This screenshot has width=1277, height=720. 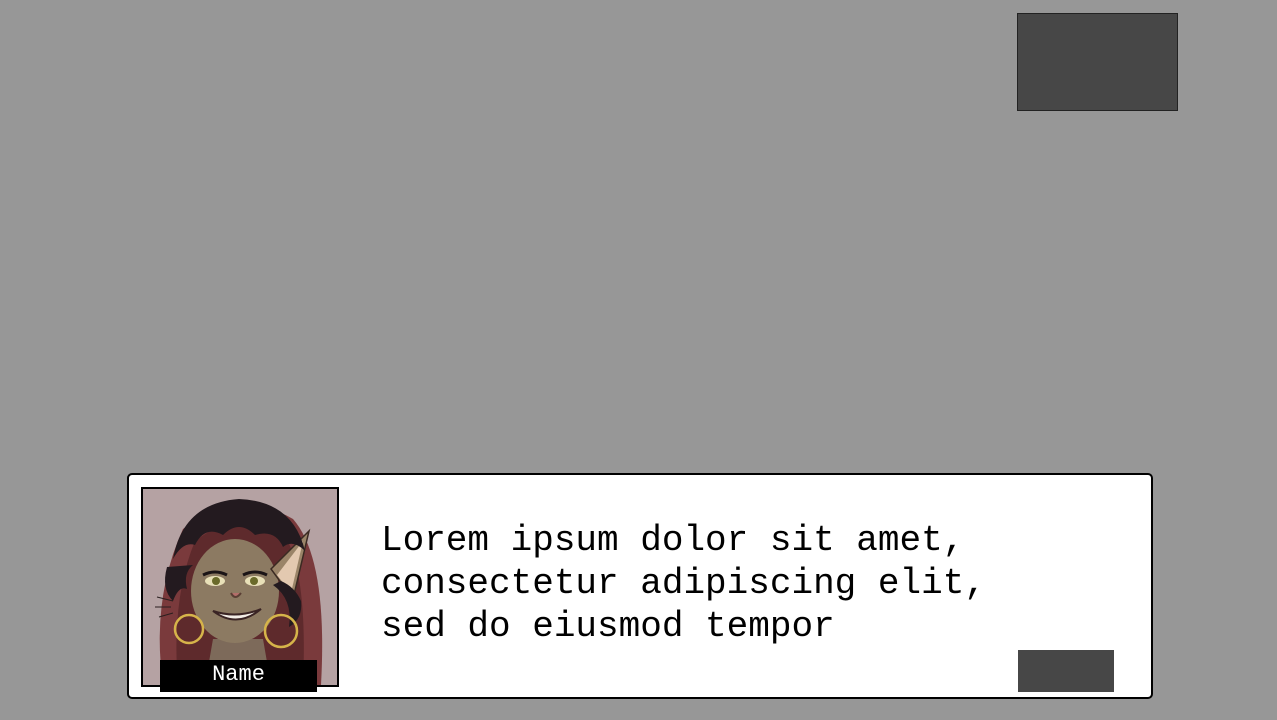 What do you see at coordinates (1097, 62) in the screenshot?
I see `menu-panel` at bounding box center [1097, 62].